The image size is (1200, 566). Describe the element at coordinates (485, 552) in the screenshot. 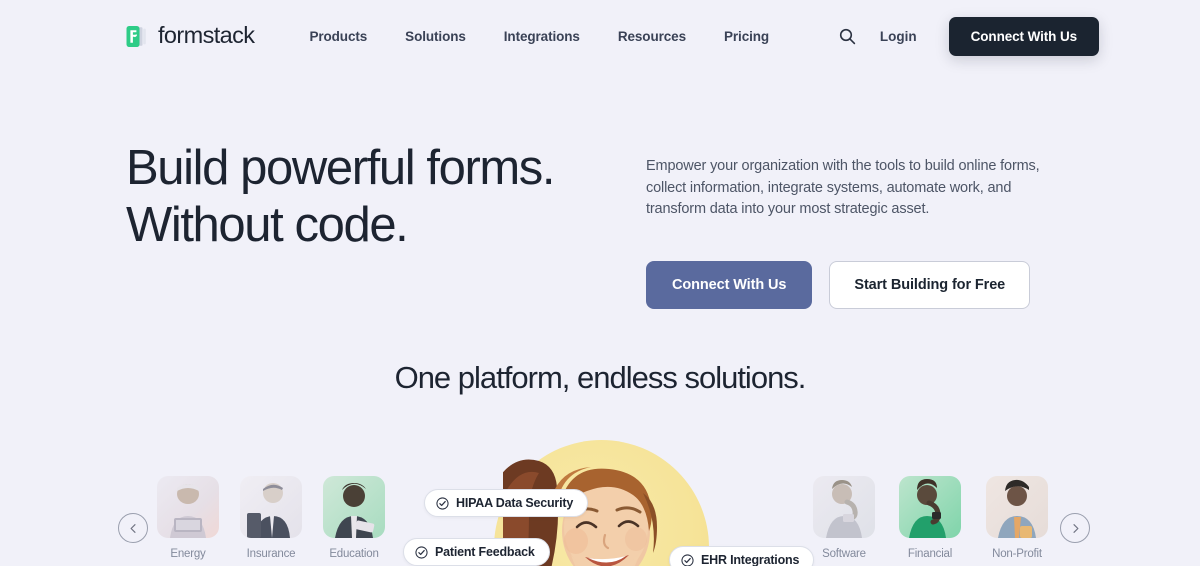

I see `pill-label-patient-feedback: Patient Feedback` at that location.